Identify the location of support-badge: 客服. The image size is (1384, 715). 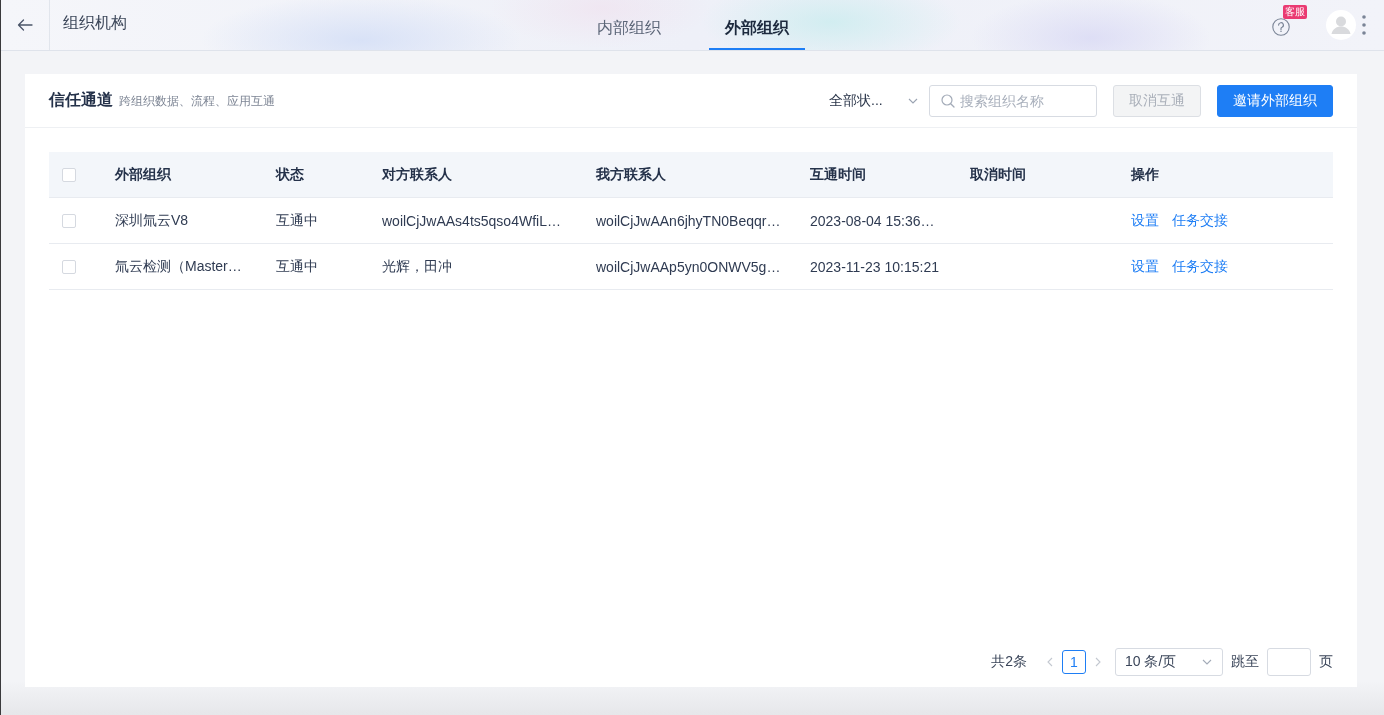
(1295, 11).